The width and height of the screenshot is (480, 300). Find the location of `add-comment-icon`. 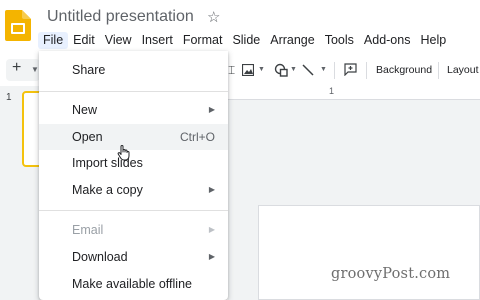

add-comment-icon is located at coordinates (350, 69).